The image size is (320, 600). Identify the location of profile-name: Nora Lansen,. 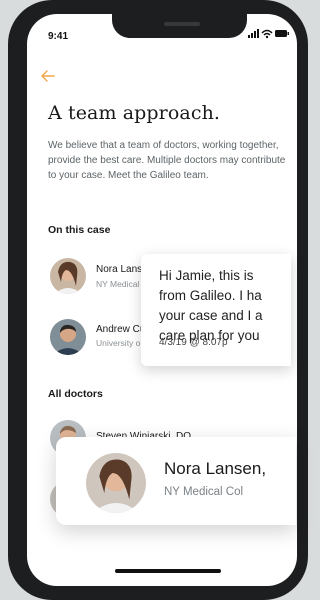
(215, 468).